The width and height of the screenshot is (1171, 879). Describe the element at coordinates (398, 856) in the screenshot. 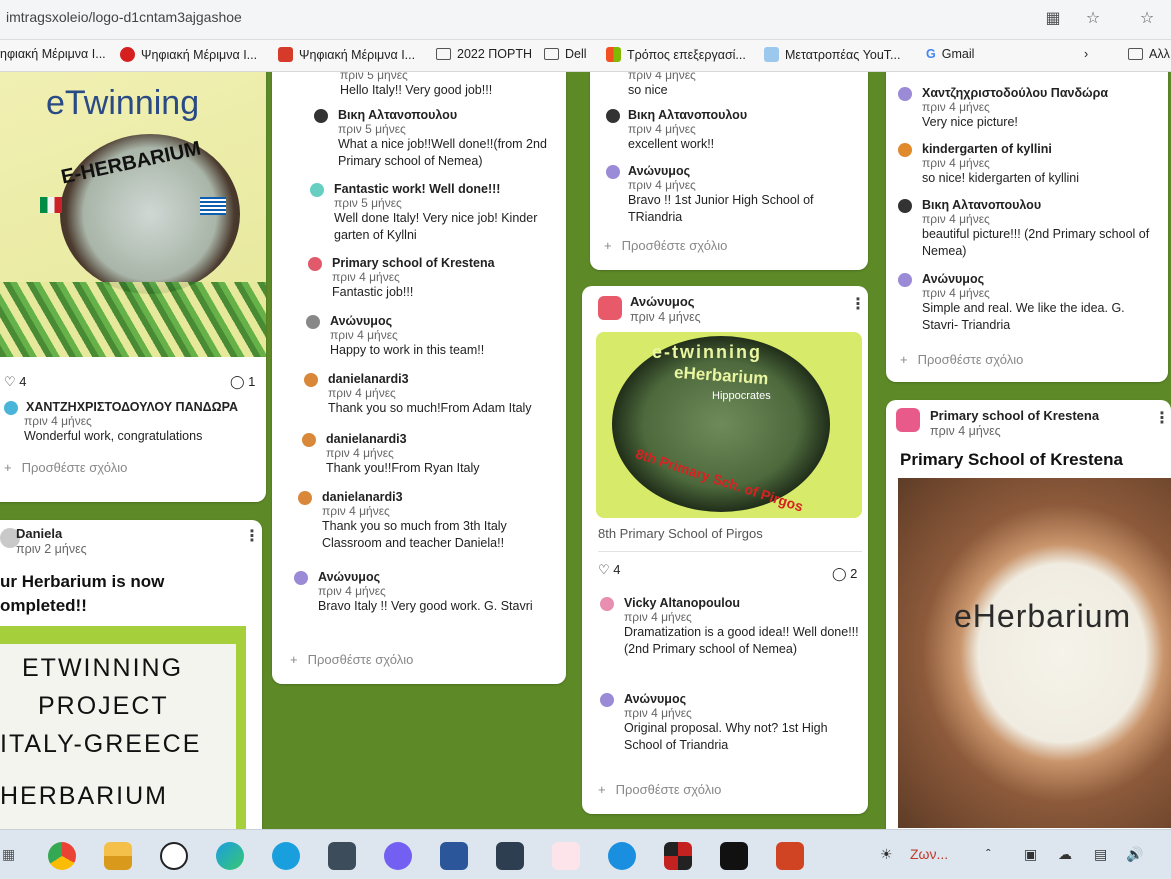

I see `viber-icon` at that location.